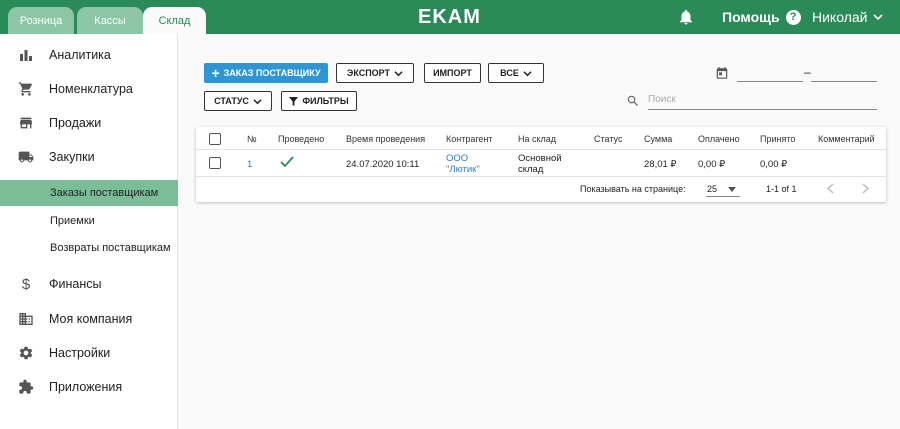 The height and width of the screenshot is (429, 900). Describe the element at coordinates (712, 164) in the screenshot. I see `paid-cell: 0,00 ₽` at that location.